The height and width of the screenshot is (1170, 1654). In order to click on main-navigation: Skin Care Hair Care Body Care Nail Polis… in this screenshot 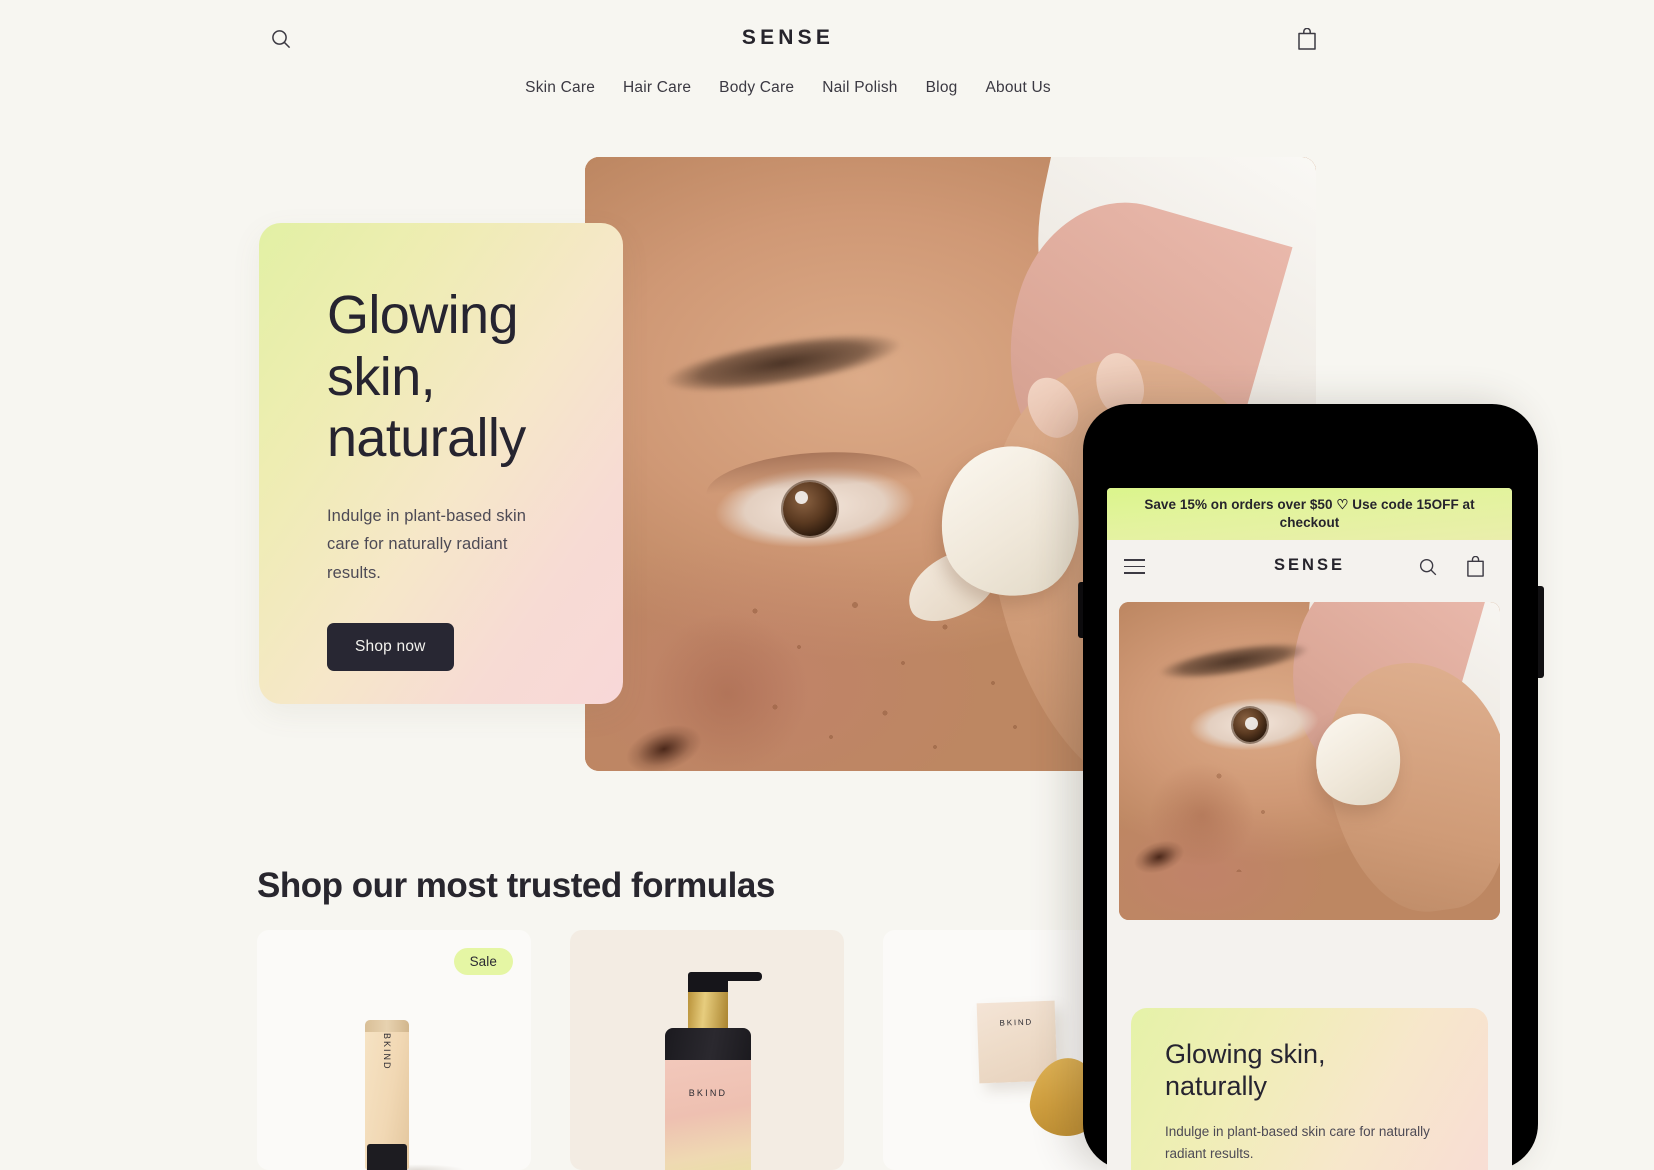, I will do `click(788, 88)`.